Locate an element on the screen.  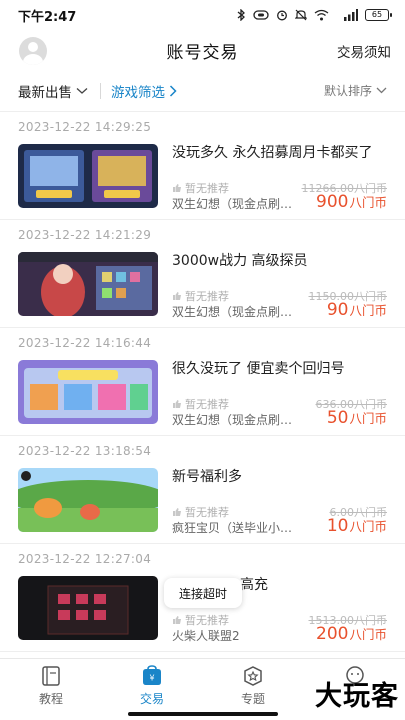
latest-sale-dropdown: 最新出售 is located at coordinates (53, 91).